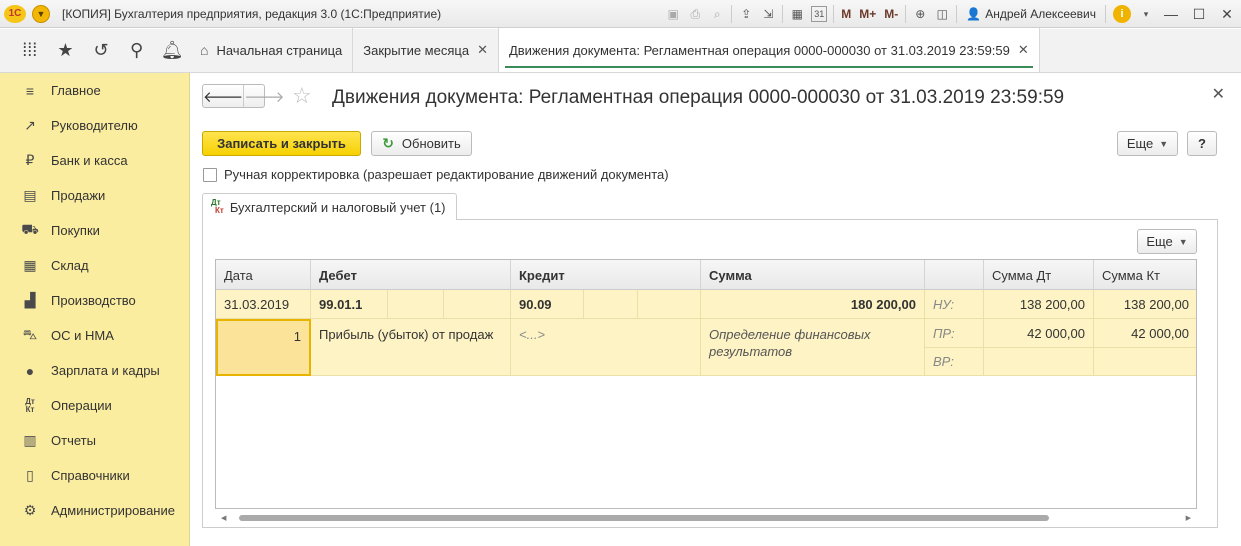 The image size is (1241, 546). Describe the element at coordinates (223, 96) in the screenshot. I see `back-button: 🡐` at that location.